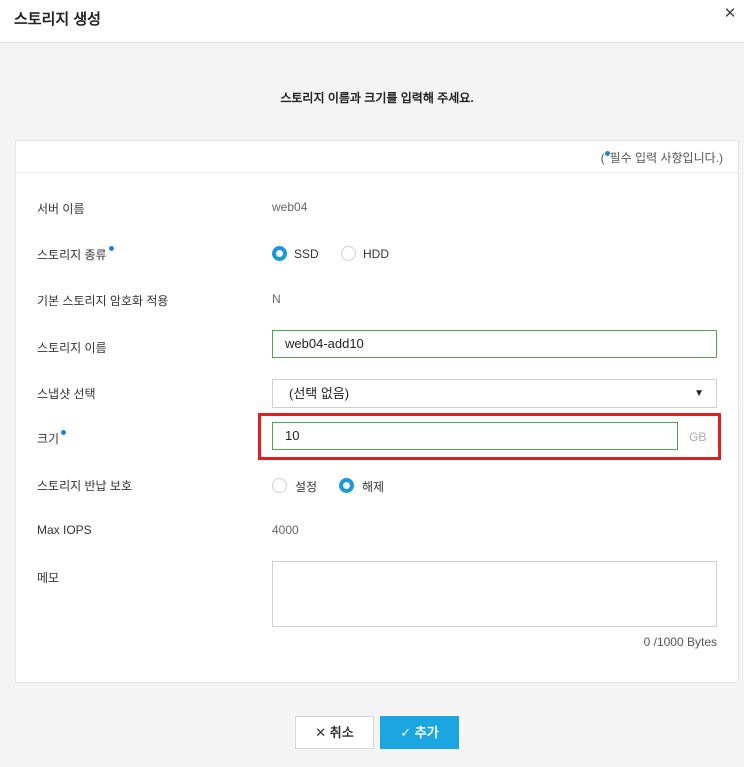 The width and height of the screenshot is (744, 767). What do you see at coordinates (494, 344) in the screenshot?
I see `storage-name-input: web04-add10` at bounding box center [494, 344].